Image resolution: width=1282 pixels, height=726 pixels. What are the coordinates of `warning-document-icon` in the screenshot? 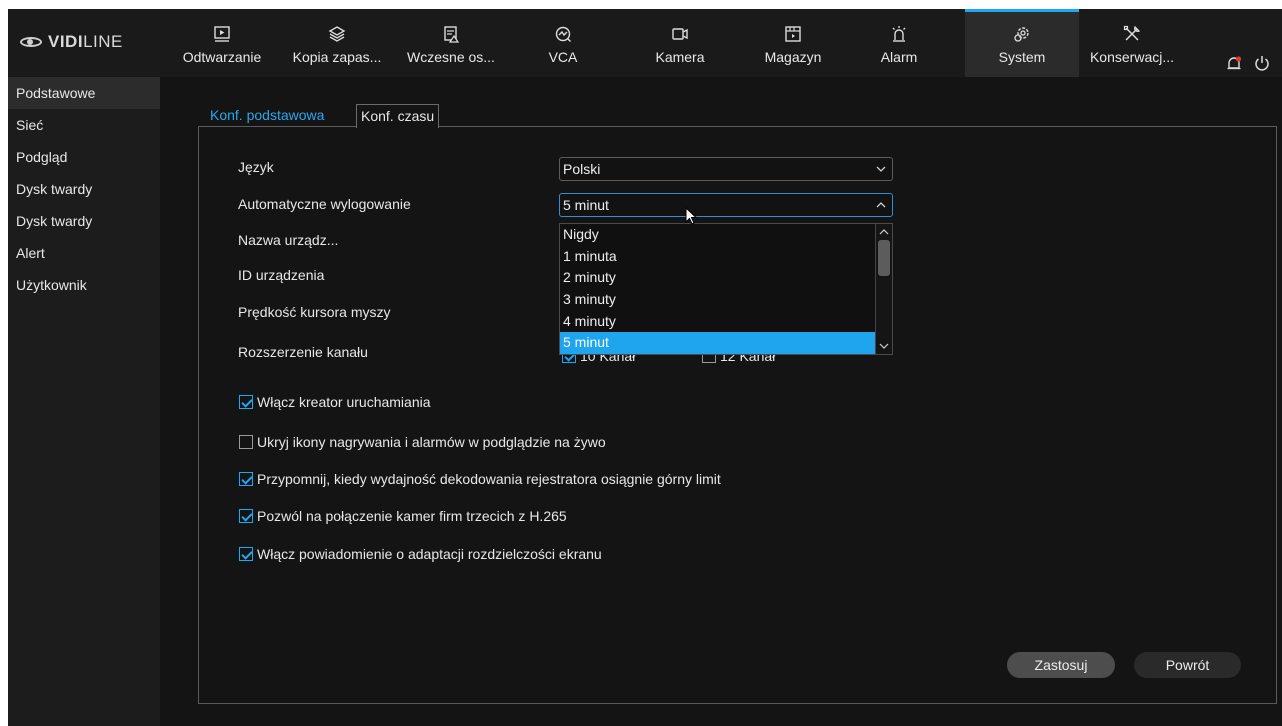 It's located at (451, 34).